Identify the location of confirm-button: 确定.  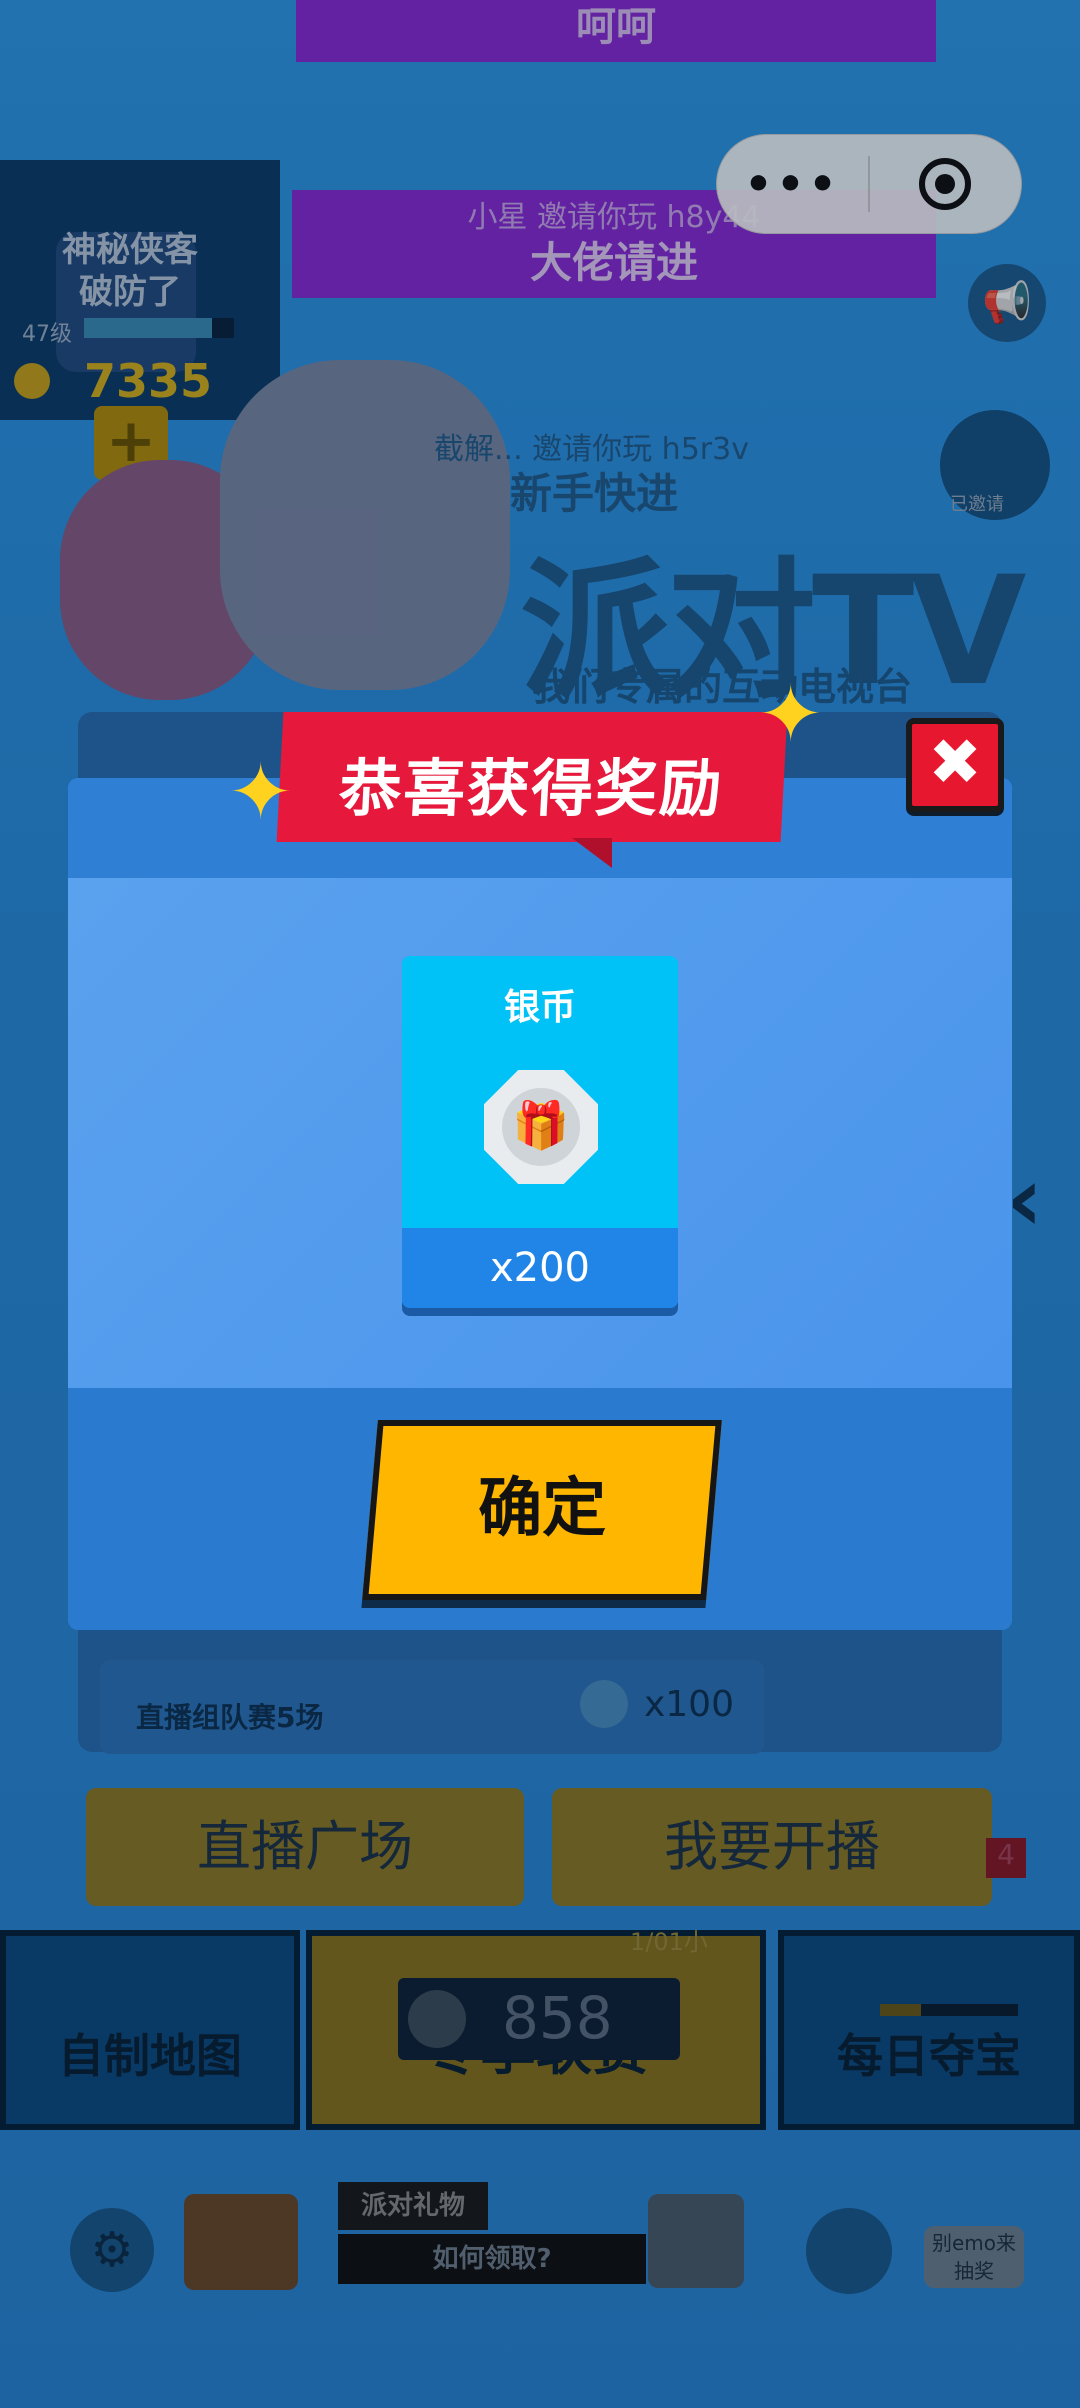
(542, 1510).